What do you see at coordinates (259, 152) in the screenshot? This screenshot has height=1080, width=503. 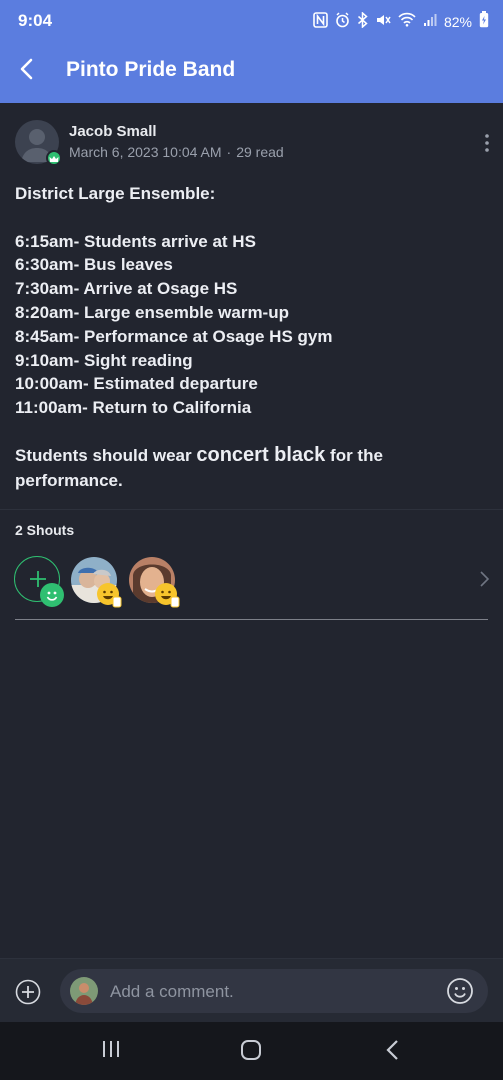 I see `read-count: 29 read` at bounding box center [259, 152].